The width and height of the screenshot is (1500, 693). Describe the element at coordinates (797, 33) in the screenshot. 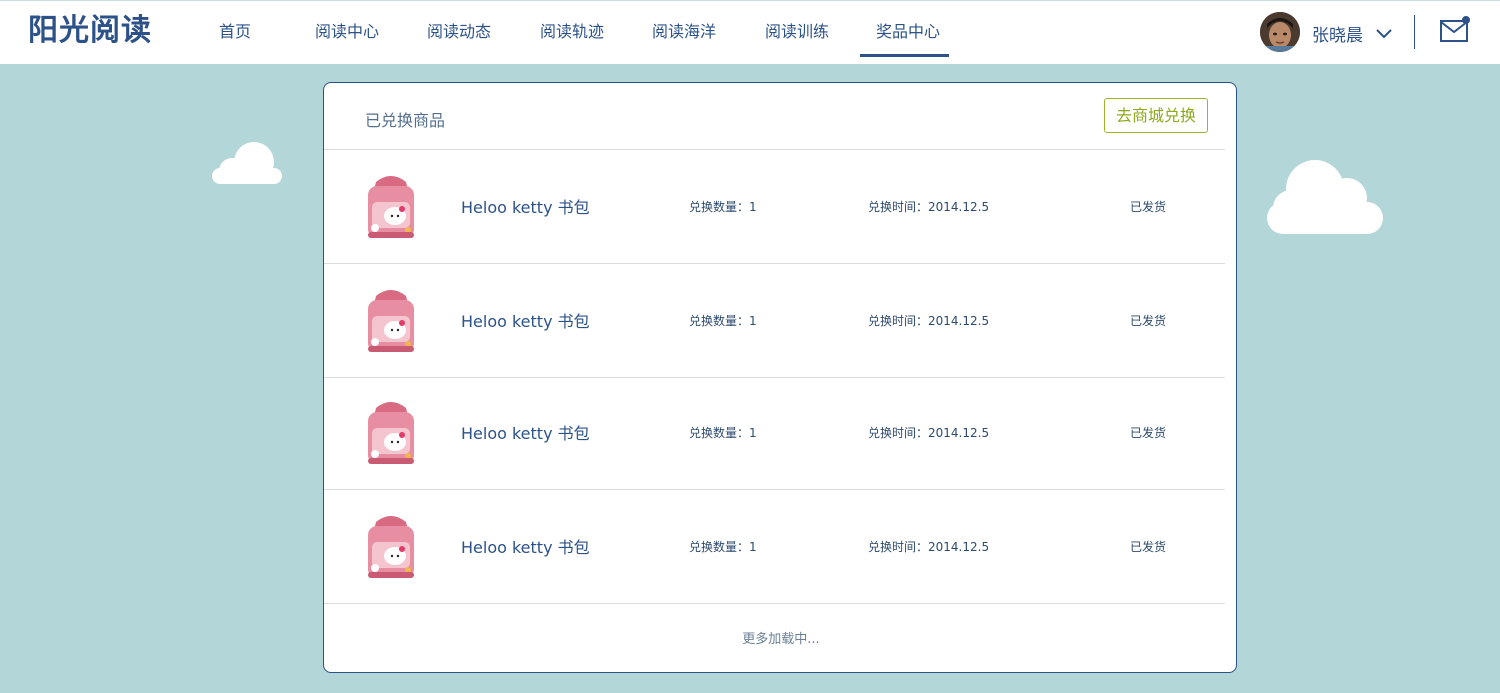

I see `nav-item-reading-training: 阅读训练` at that location.